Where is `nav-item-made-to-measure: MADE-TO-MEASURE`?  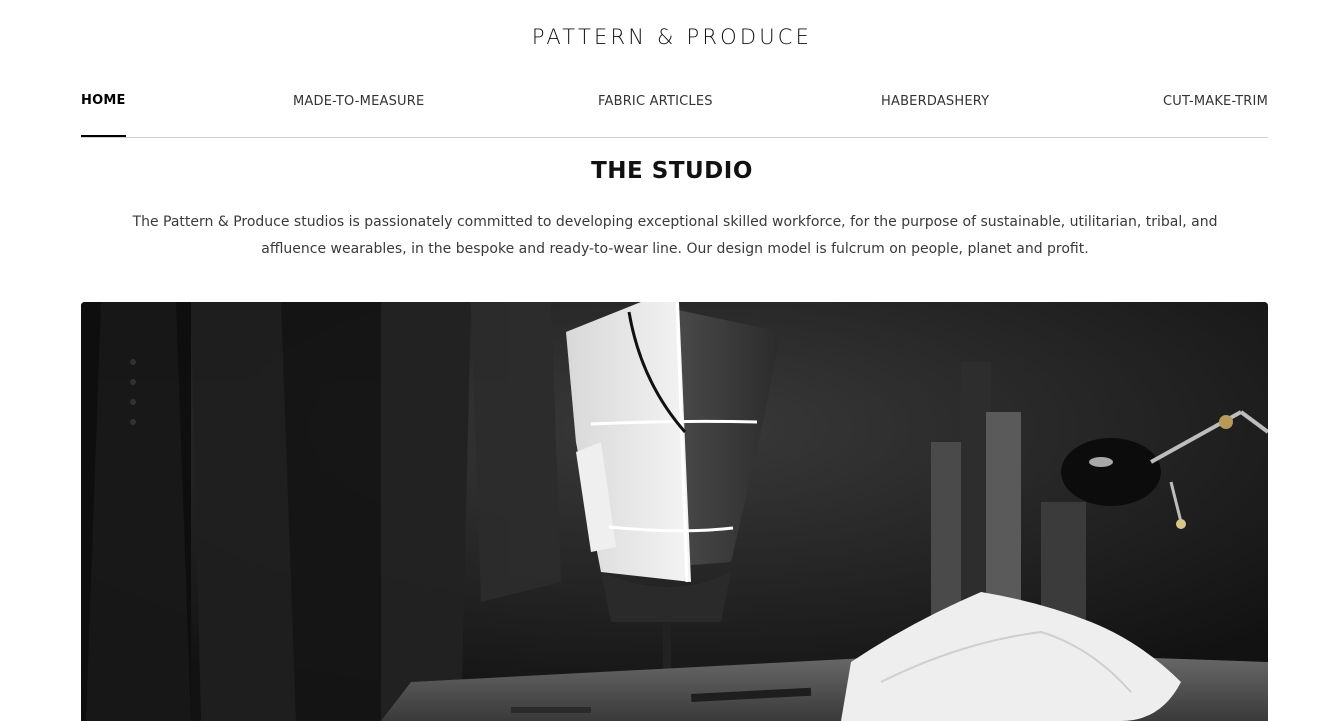 nav-item-made-to-measure: MADE-TO-MEASURE is located at coordinates (358, 101).